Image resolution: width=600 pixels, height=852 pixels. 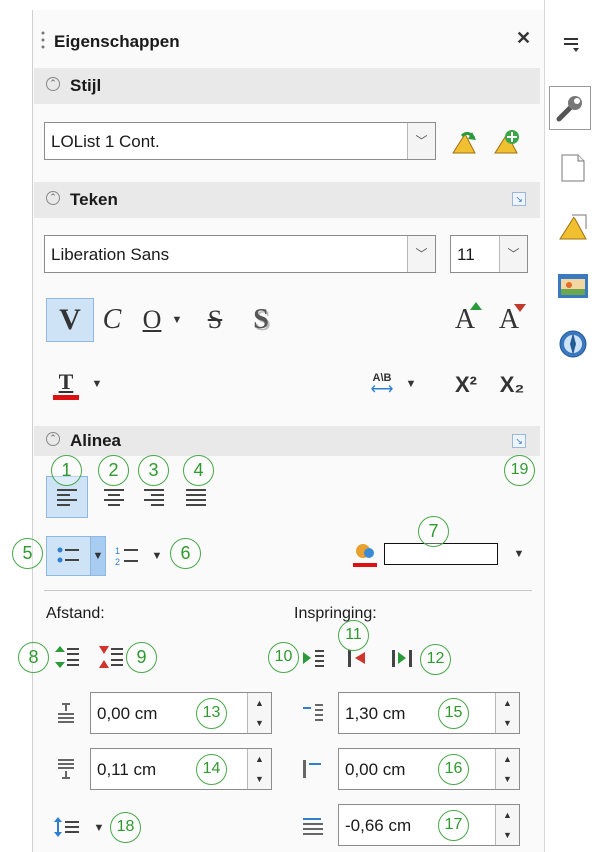 I want to click on font-size-select: 11 ﹀, so click(x=489, y=254).